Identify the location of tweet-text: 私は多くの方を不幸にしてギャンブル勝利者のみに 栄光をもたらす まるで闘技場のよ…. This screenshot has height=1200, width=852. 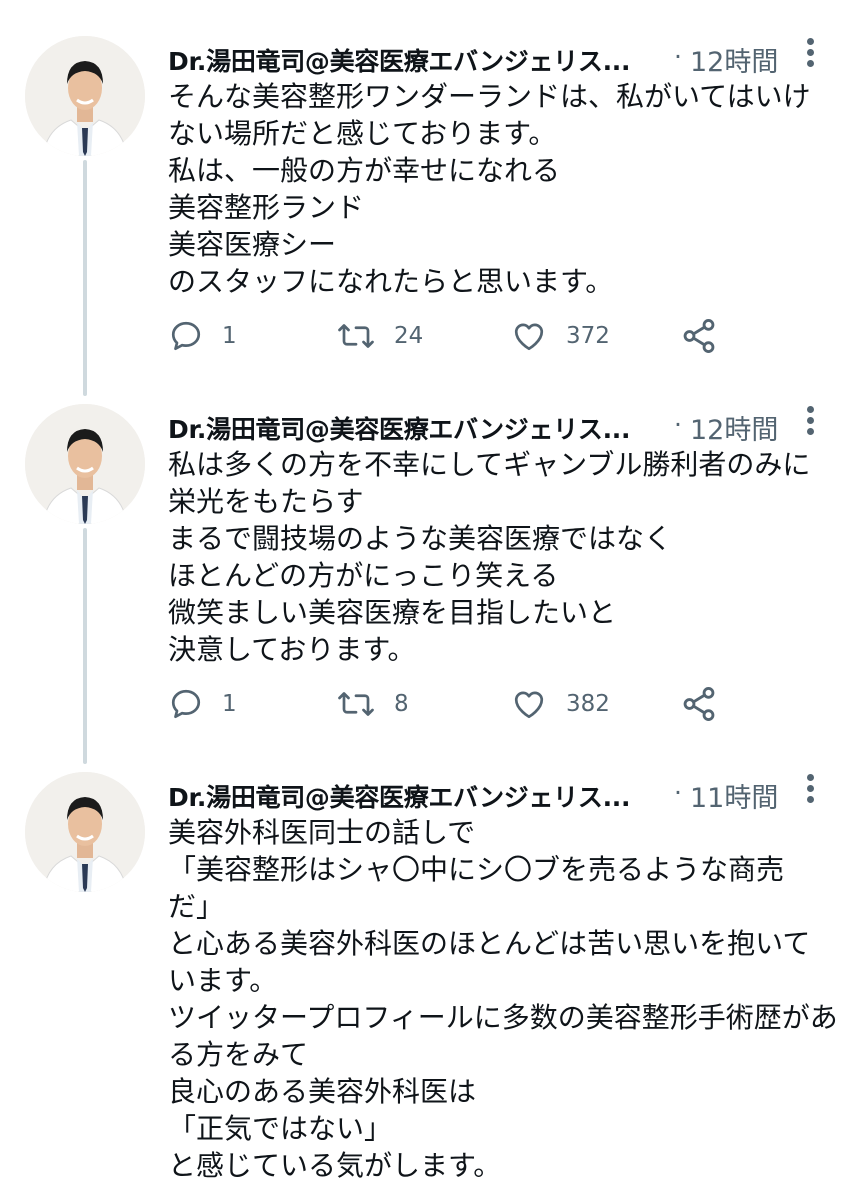
(503, 557).